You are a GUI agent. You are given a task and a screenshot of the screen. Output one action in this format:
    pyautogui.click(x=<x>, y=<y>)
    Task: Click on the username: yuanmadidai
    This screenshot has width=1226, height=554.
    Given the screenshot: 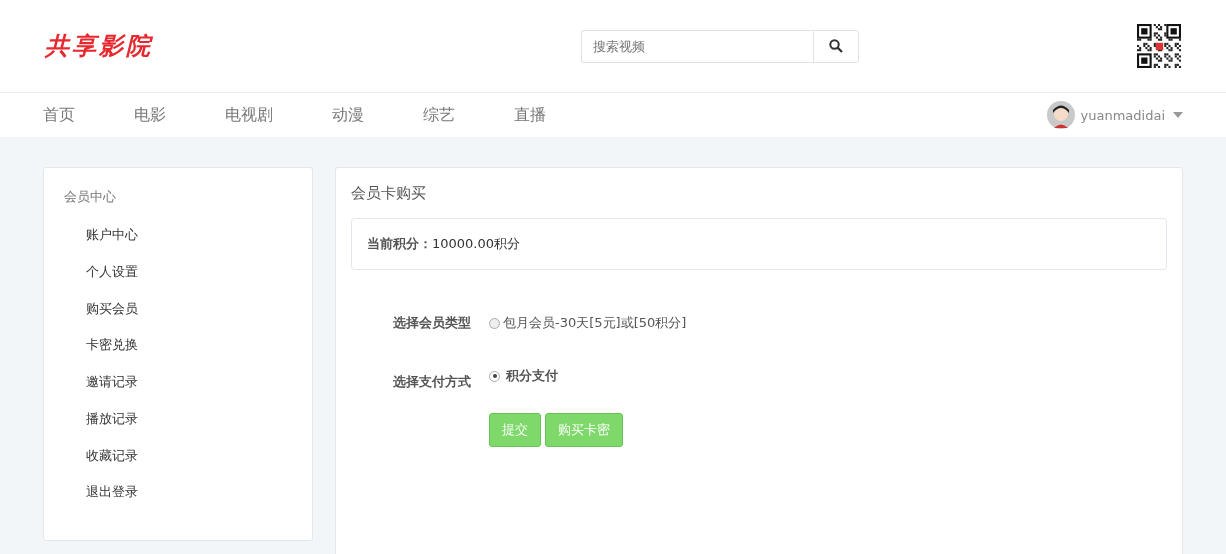 What is the action you would take?
    pyautogui.click(x=1122, y=115)
    